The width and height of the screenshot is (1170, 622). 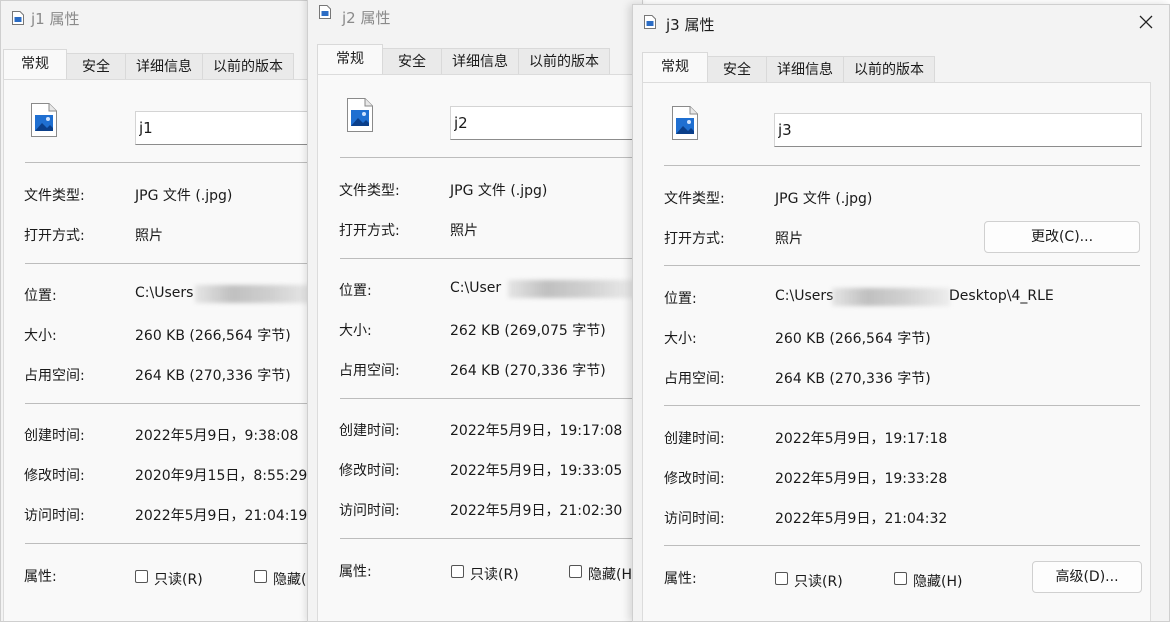 What do you see at coordinates (366, 18) in the screenshot?
I see `window-title: j2 属性` at bounding box center [366, 18].